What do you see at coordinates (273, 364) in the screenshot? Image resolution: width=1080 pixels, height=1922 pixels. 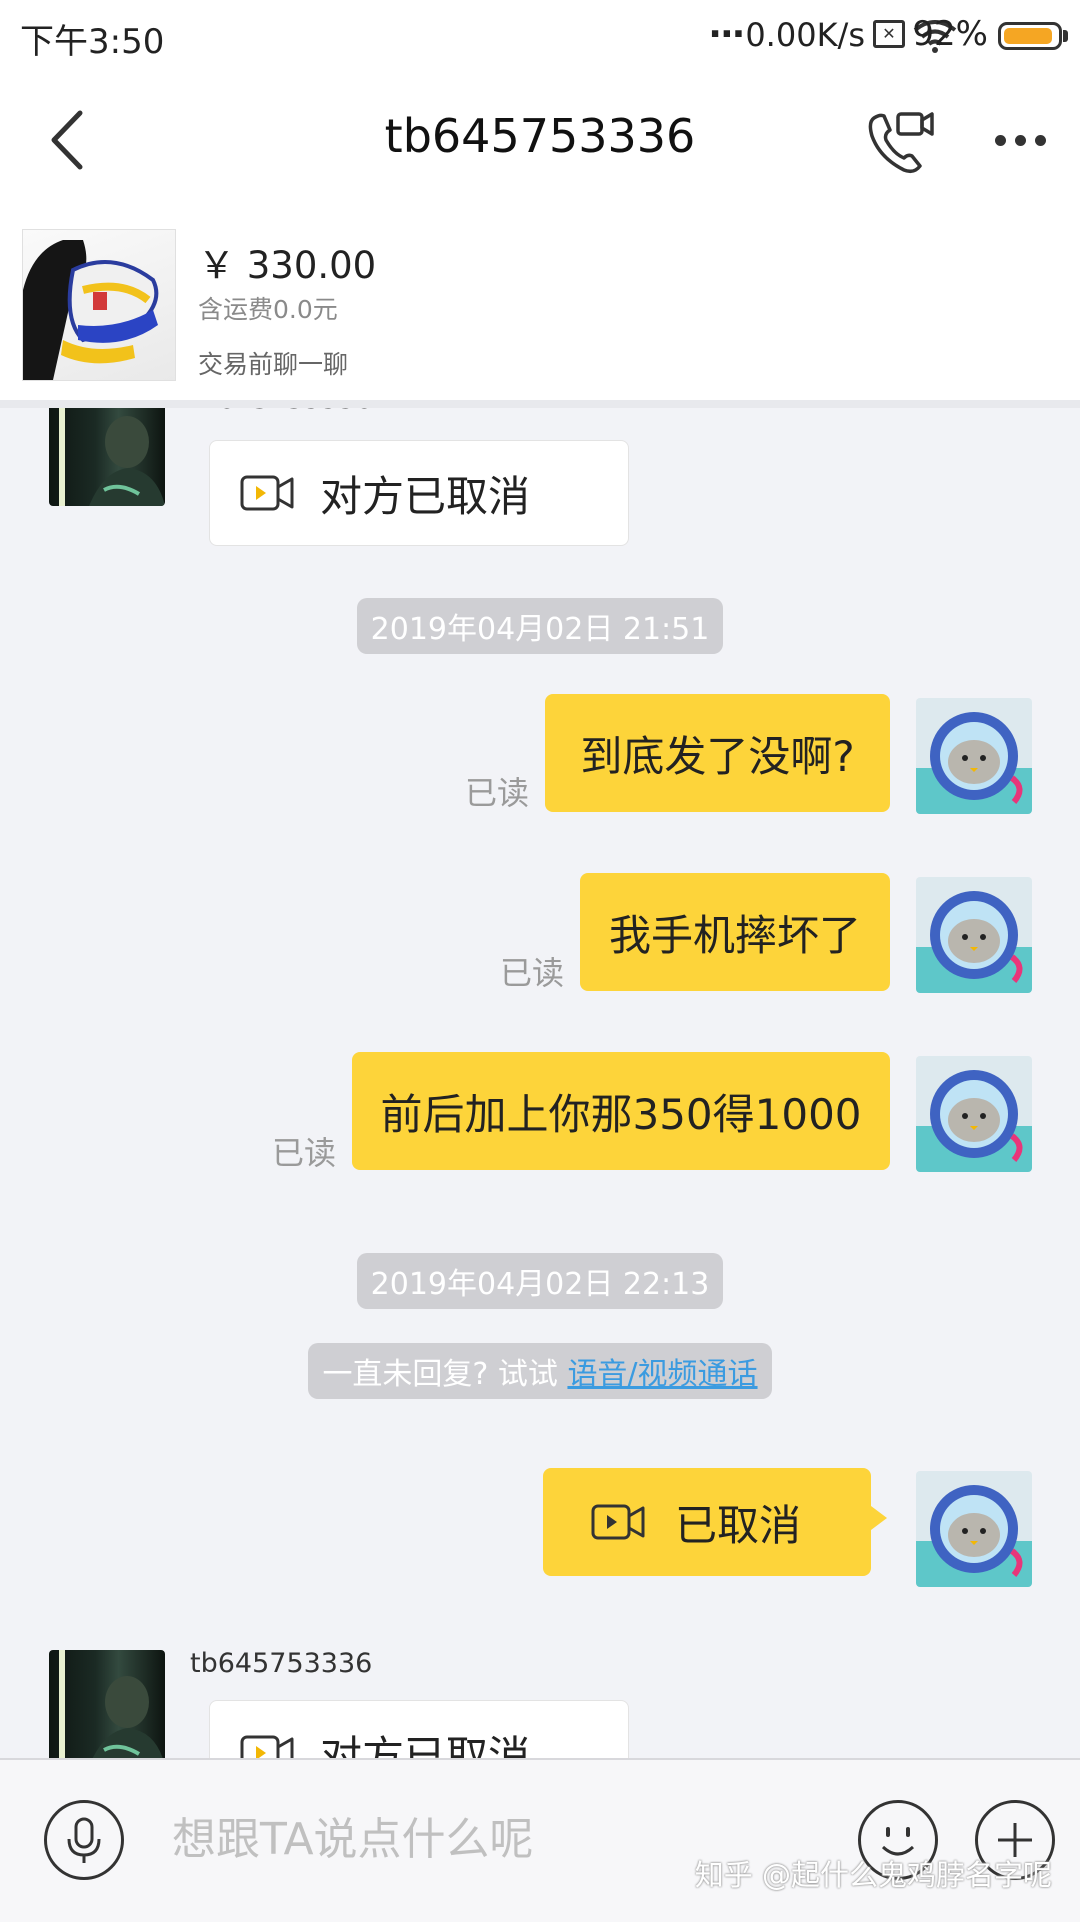 I see `chat-before-trade: 交易前聊一聊` at bounding box center [273, 364].